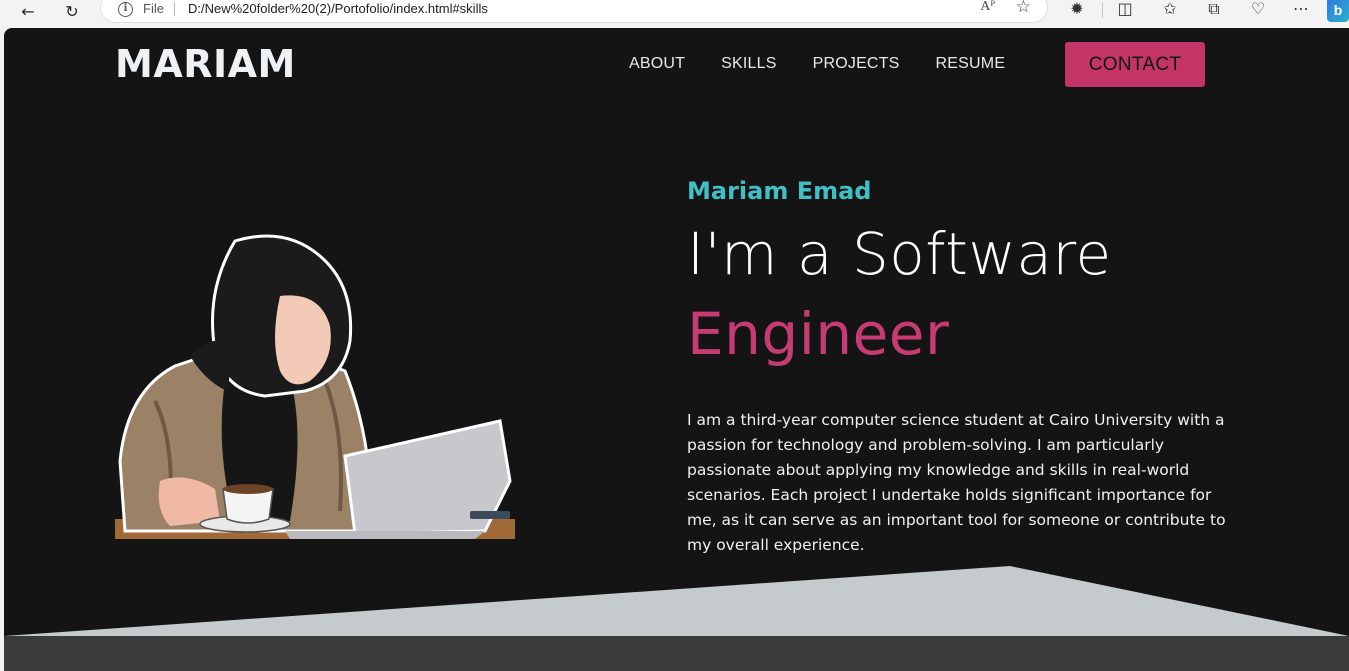  Describe the element at coordinates (899, 254) in the screenshot. I see `hero-title-line1: I'm a Software` at that location.